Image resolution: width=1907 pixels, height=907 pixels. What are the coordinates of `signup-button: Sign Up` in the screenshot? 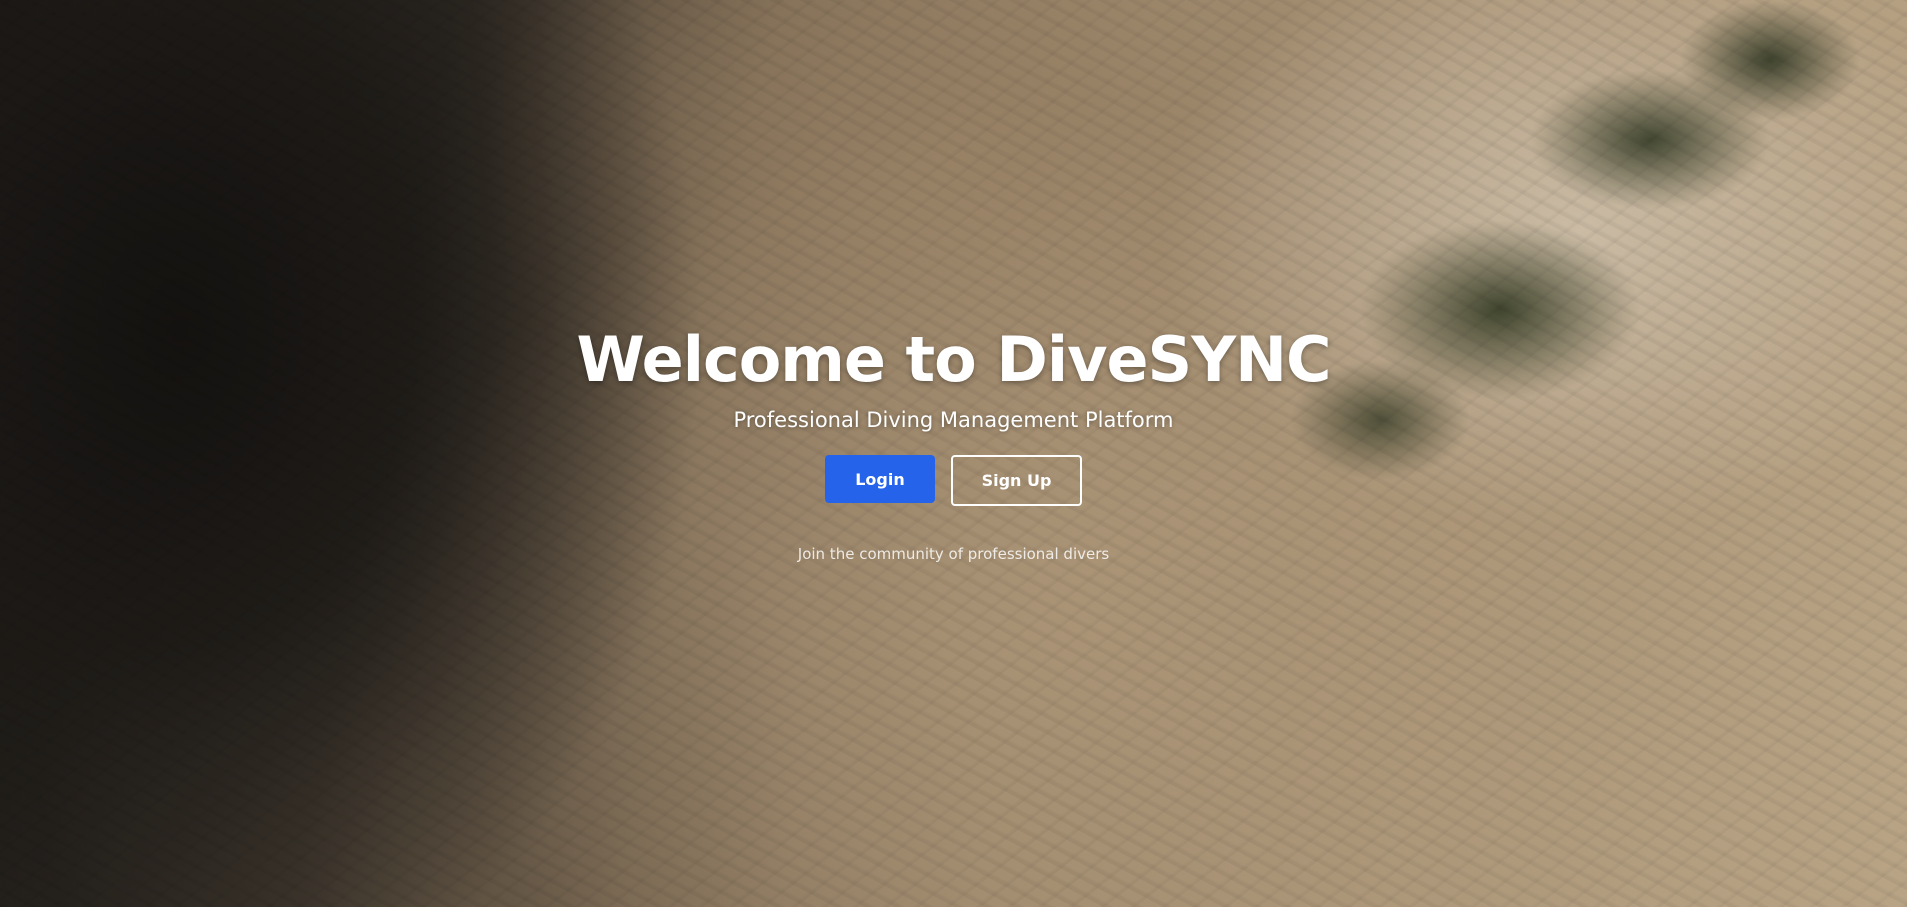 It's located at (1016, 480).